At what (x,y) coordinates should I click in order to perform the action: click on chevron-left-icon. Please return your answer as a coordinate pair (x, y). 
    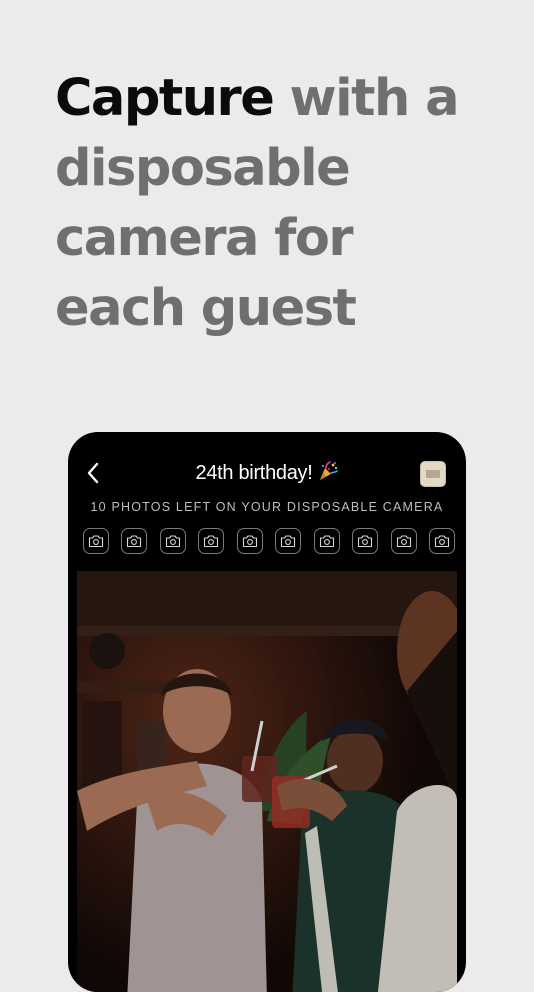
    Looking at the image, I should click on (93, 473).